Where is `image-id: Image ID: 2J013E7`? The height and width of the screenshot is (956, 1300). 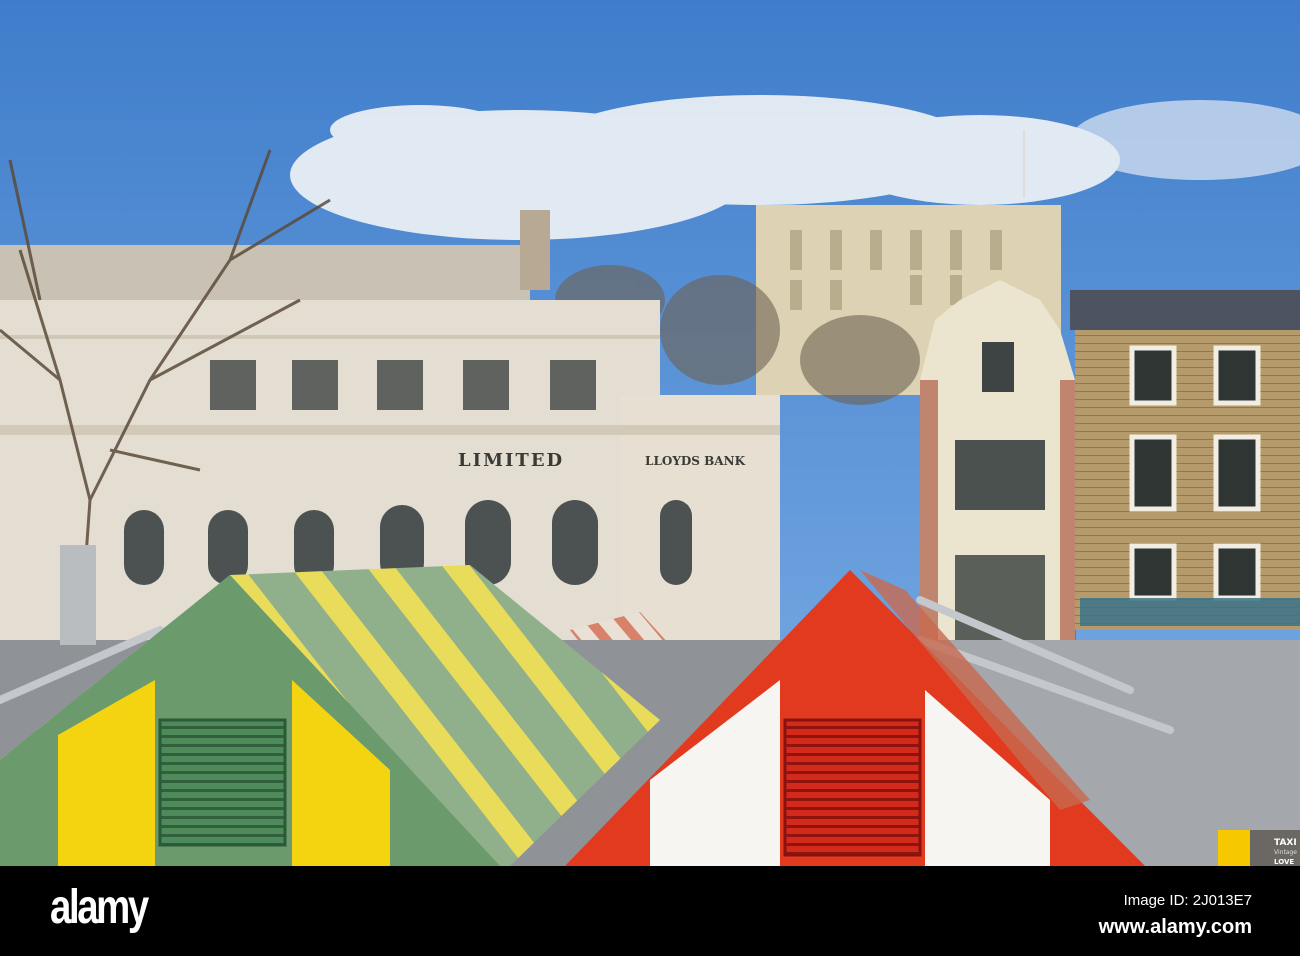 image-id: Image ID: 2J013E7 is located at coordinates (1187, 900).